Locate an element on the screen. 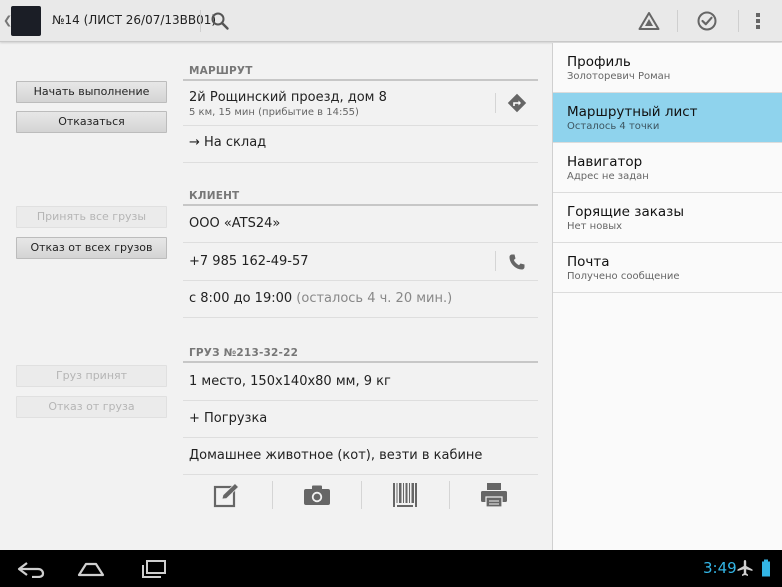 The width and height of the screenshot is (782, 587). printer-icon is located at coordinates (494, 495).